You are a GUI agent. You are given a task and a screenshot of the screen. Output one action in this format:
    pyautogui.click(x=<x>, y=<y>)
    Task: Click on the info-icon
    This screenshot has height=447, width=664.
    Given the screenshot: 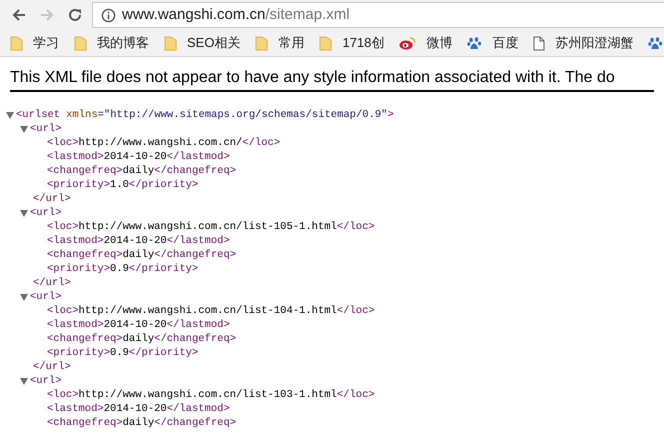 What is the action you would take?
    pyautogui.click(x=108, y=15)
    